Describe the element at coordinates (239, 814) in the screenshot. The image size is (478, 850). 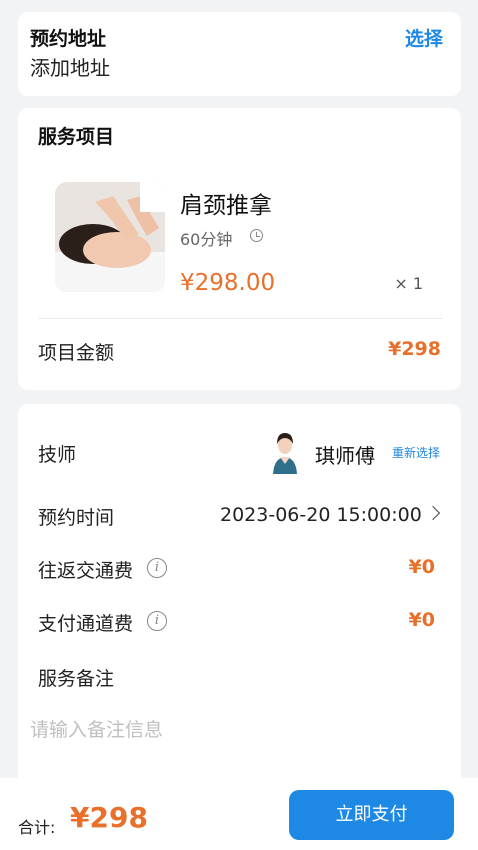
I see `checkout-bar: 合计: ¥298 立即支付` at that location.